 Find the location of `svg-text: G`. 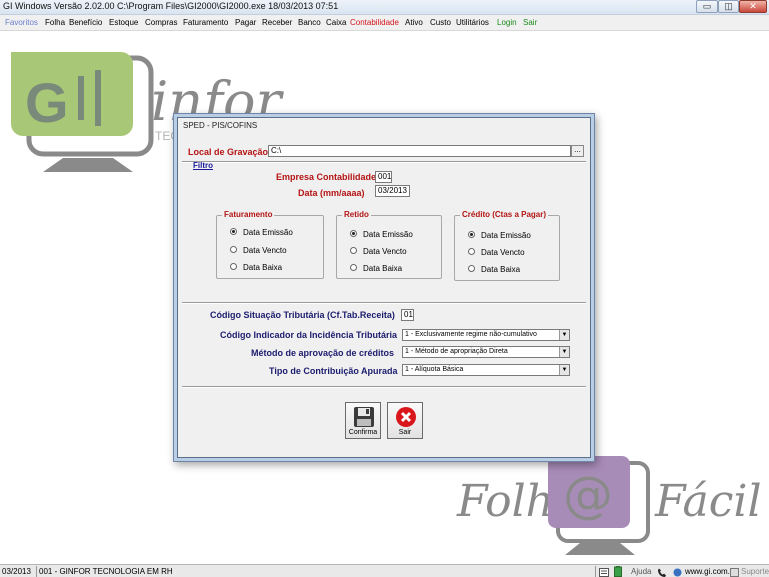

svg-text: G is located at coordinates (47, 102).